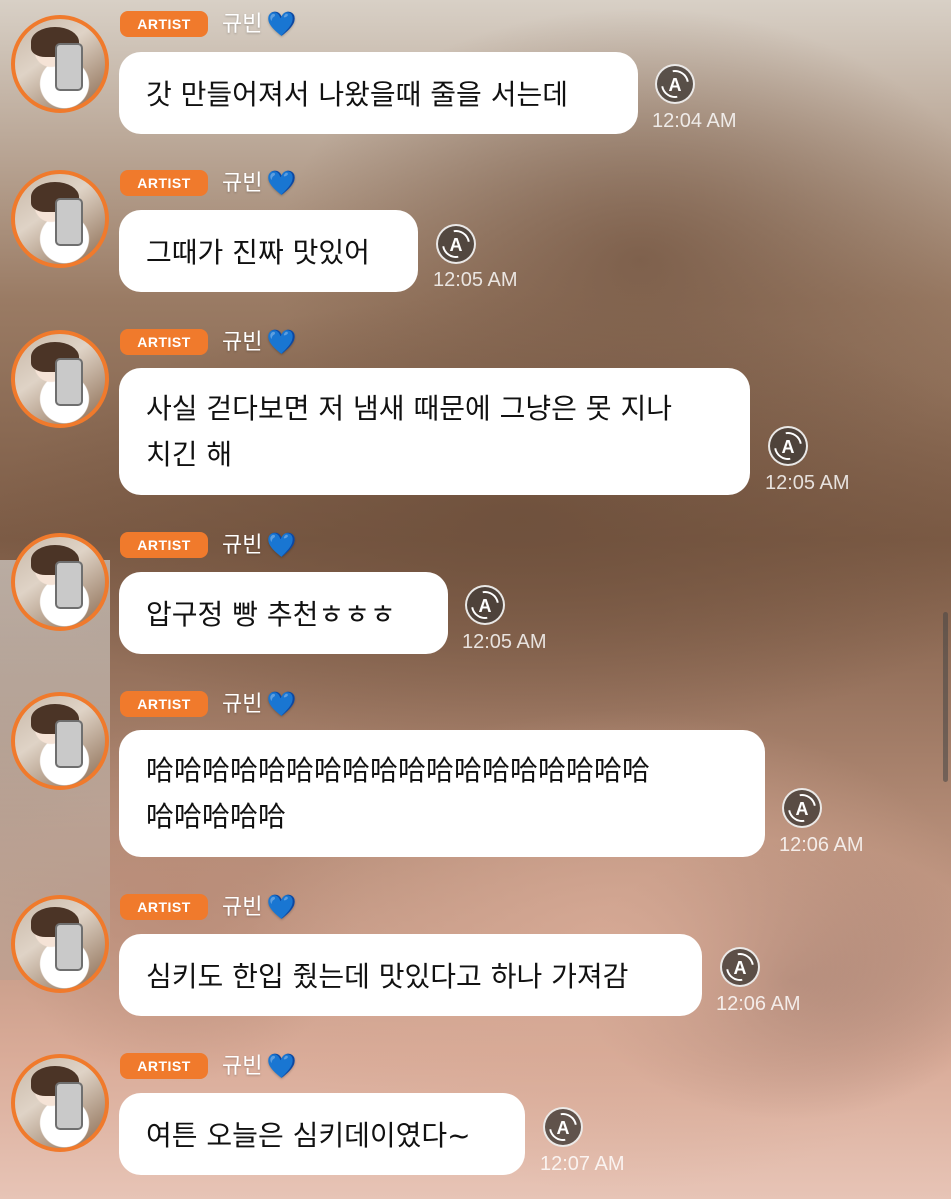 This screenshot has width=951, height=1199. Describe the element at coordinates (308, 1135) in the screenshot. I see `message-text: 여튼 오늘은 심키데이였다~` at that location.